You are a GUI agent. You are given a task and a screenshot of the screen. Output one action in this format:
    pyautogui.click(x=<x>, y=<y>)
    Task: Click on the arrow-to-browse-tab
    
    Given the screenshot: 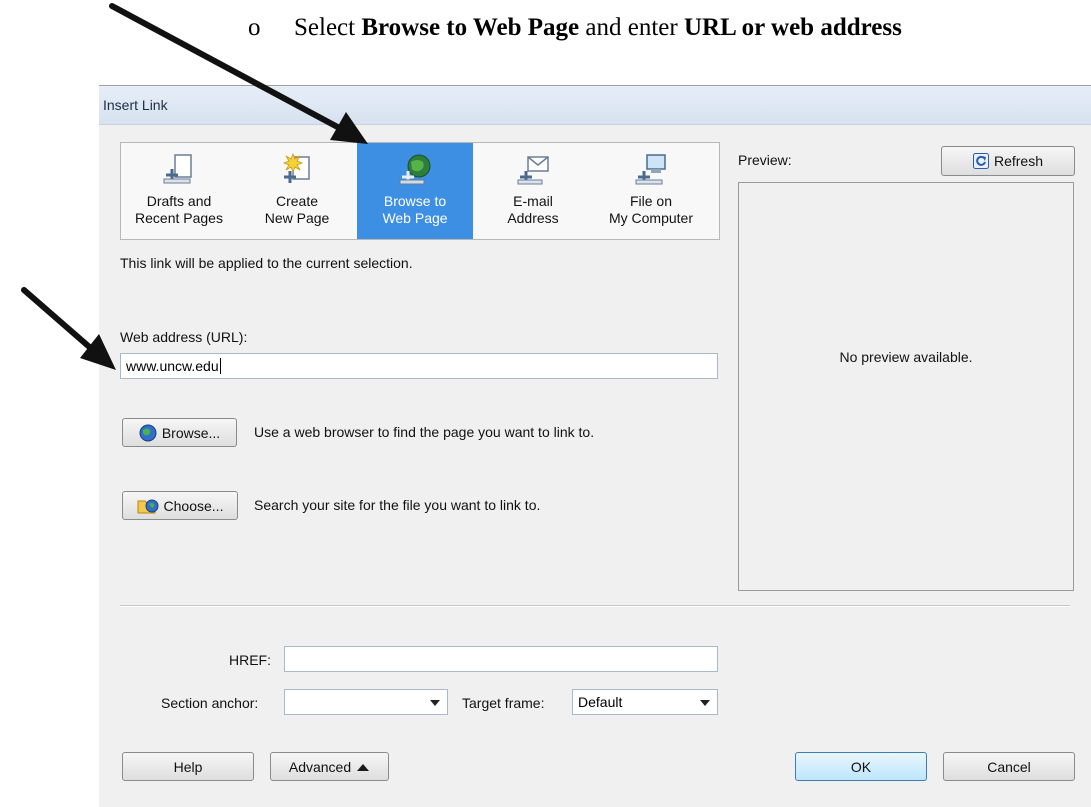 What is the action you would take?
    pyautogui.click(x=238, y=73)
    